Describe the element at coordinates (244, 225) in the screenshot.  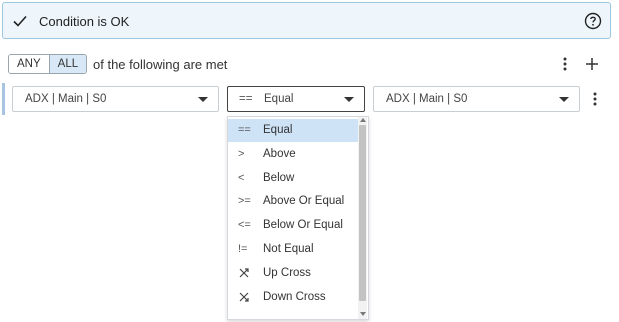
I see `operator-symbol: <=` at that location.